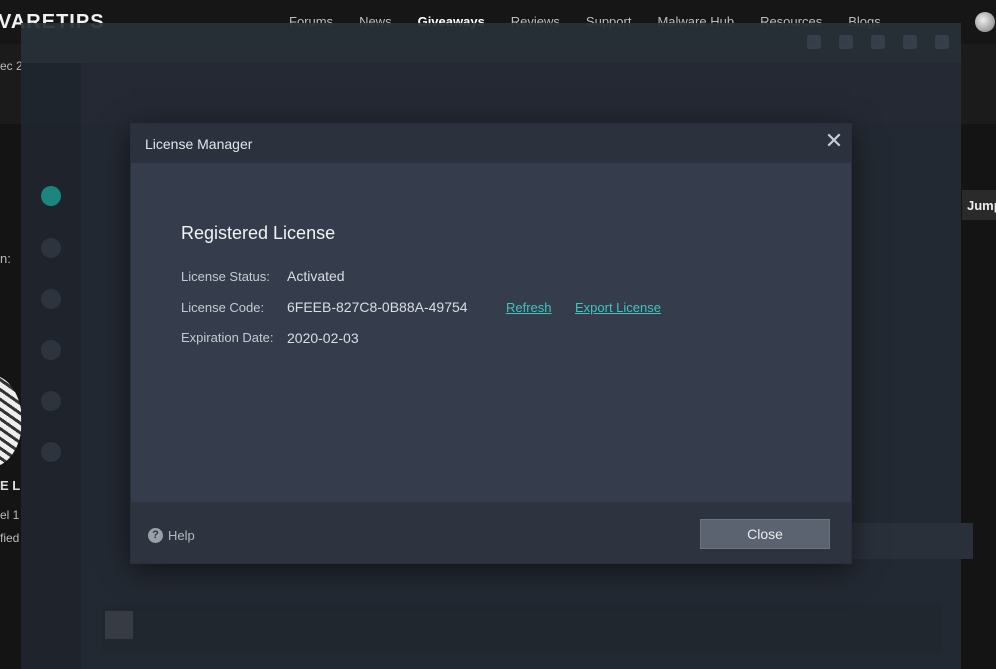 This screenshot has width=996, height=669. Describe the element at coordinates (521, 628) in the screenshot. I see `app-promo-panel` at that location.